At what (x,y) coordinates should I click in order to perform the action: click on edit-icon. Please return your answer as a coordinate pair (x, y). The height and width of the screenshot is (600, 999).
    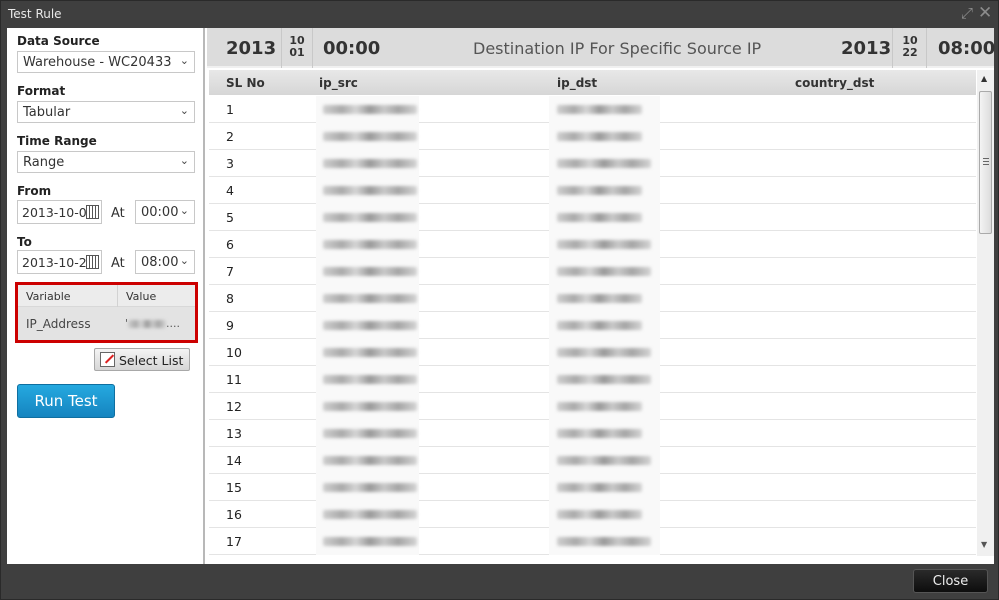
    Looking at the image, I should click on (107, 359).